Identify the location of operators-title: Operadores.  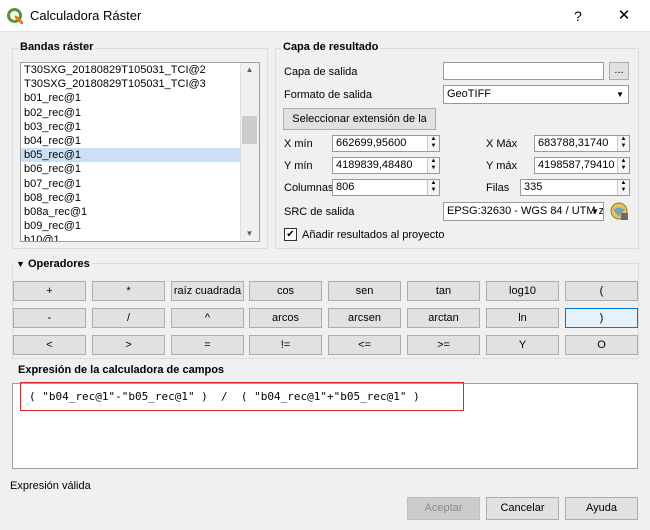
(58, 264).